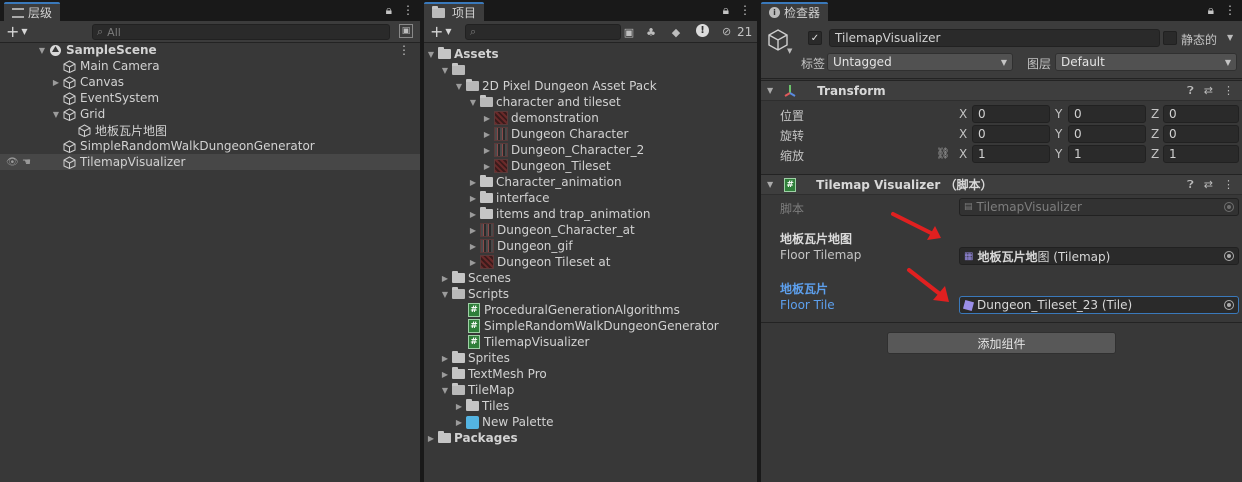 This screenshot has height=482, width=1242. I want to click on project-item: ▶ TextMesh Pro, so click(590, 374).